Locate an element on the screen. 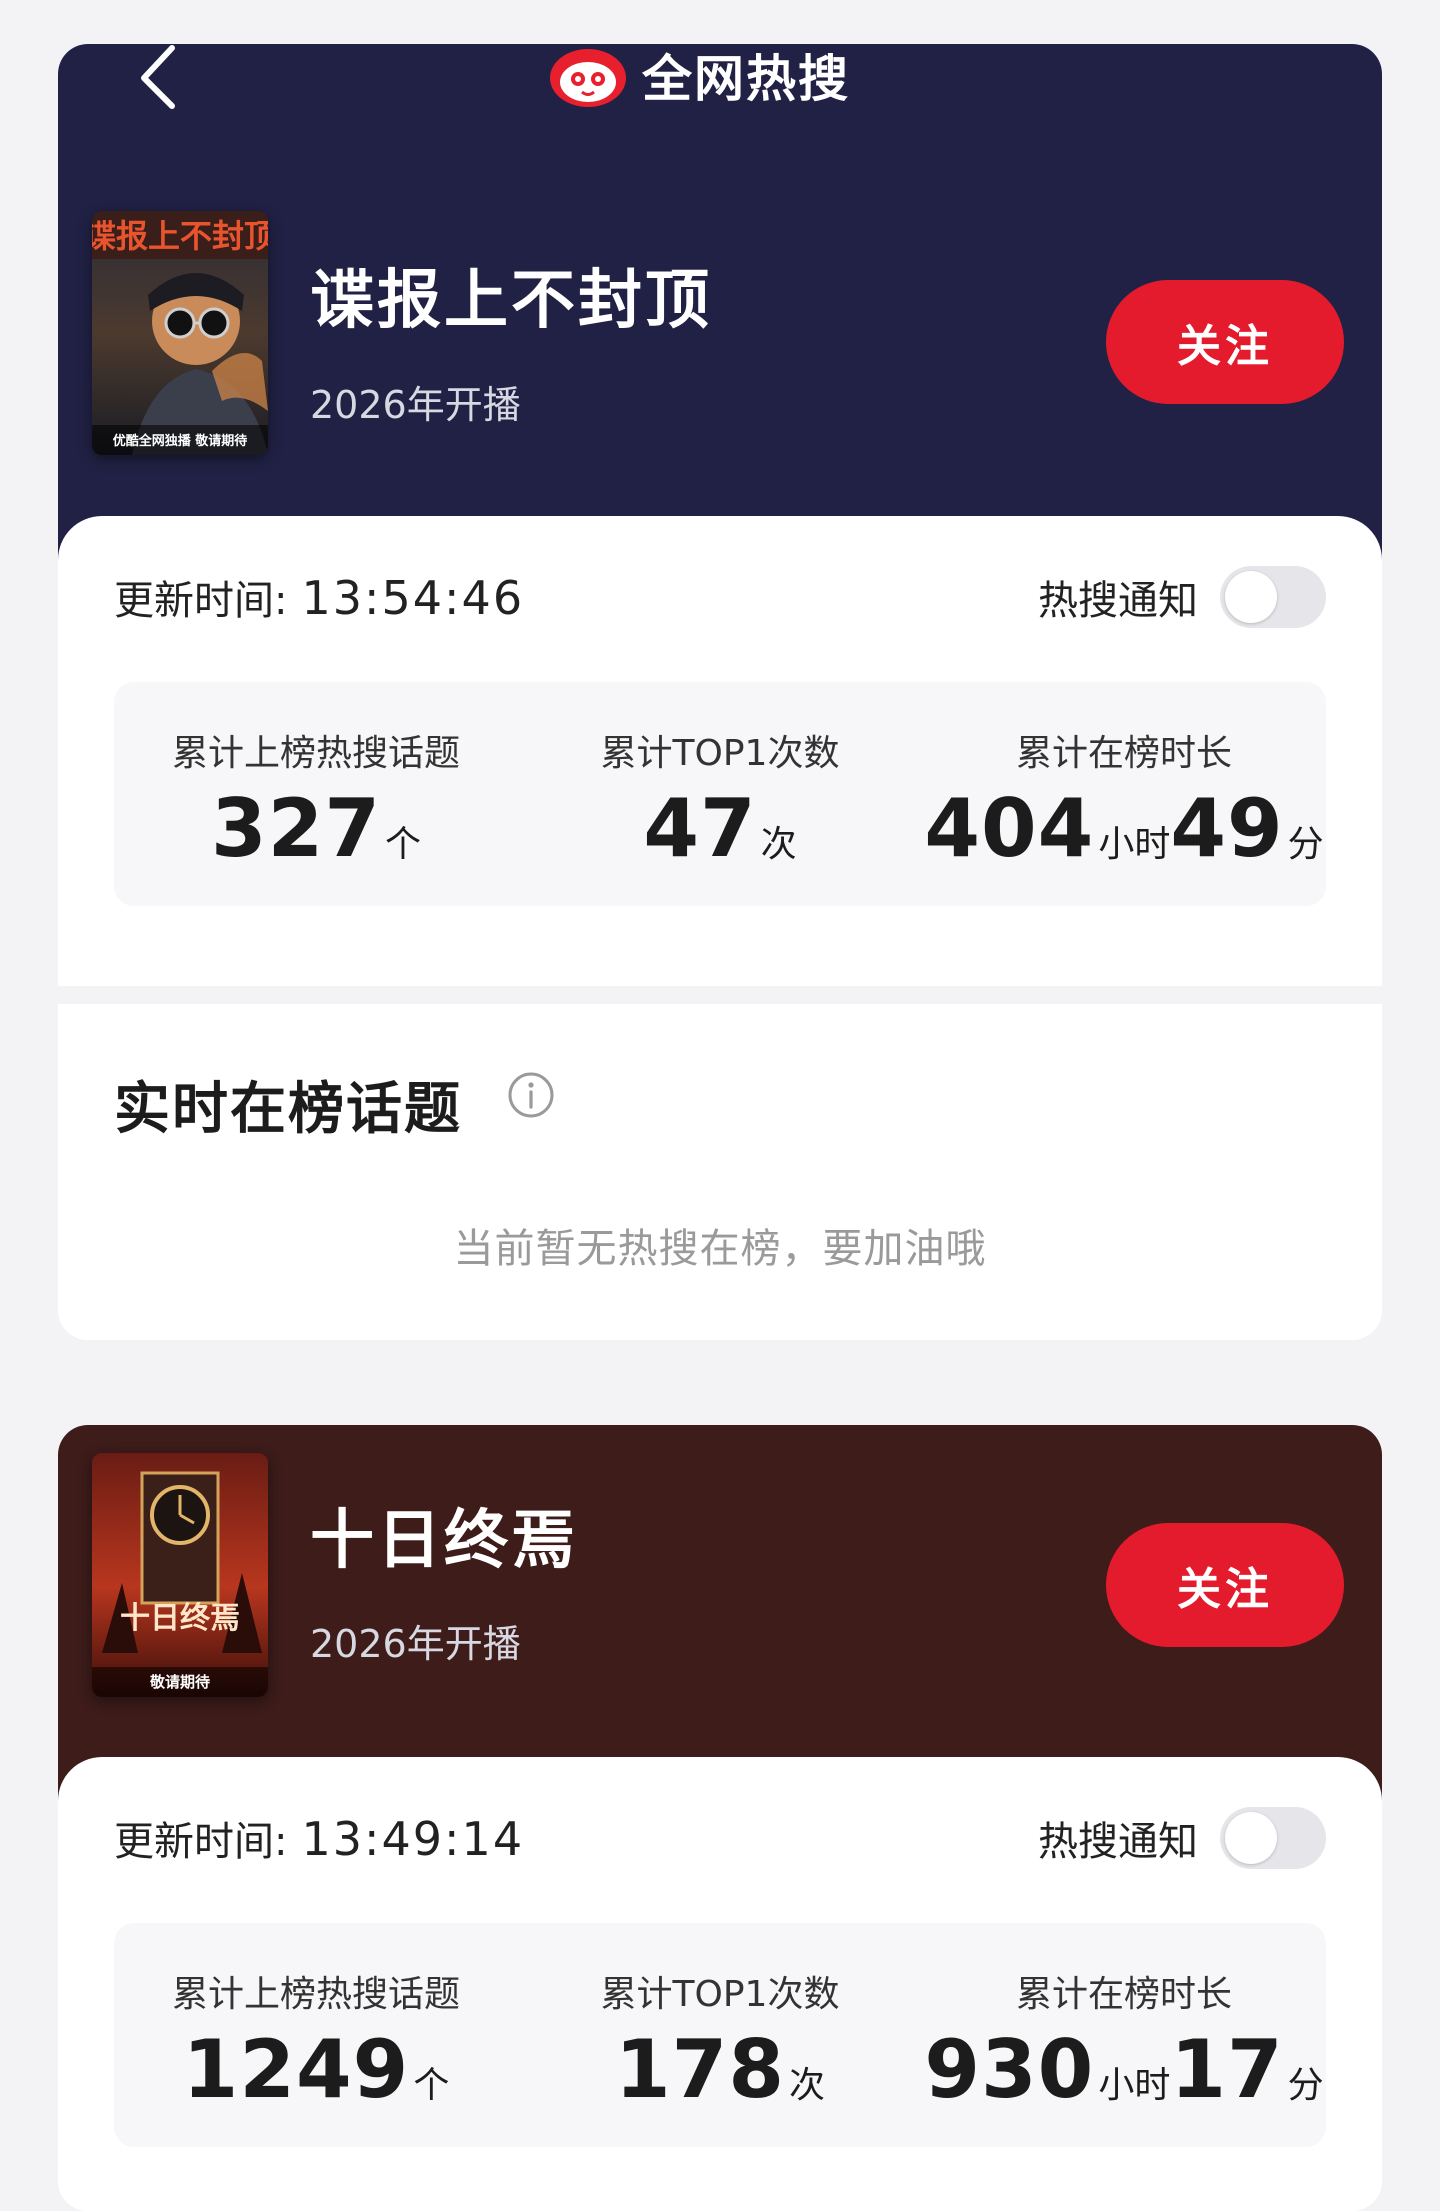  poster-title-text: 十日终焉 is located at coordinates (180, 1618).